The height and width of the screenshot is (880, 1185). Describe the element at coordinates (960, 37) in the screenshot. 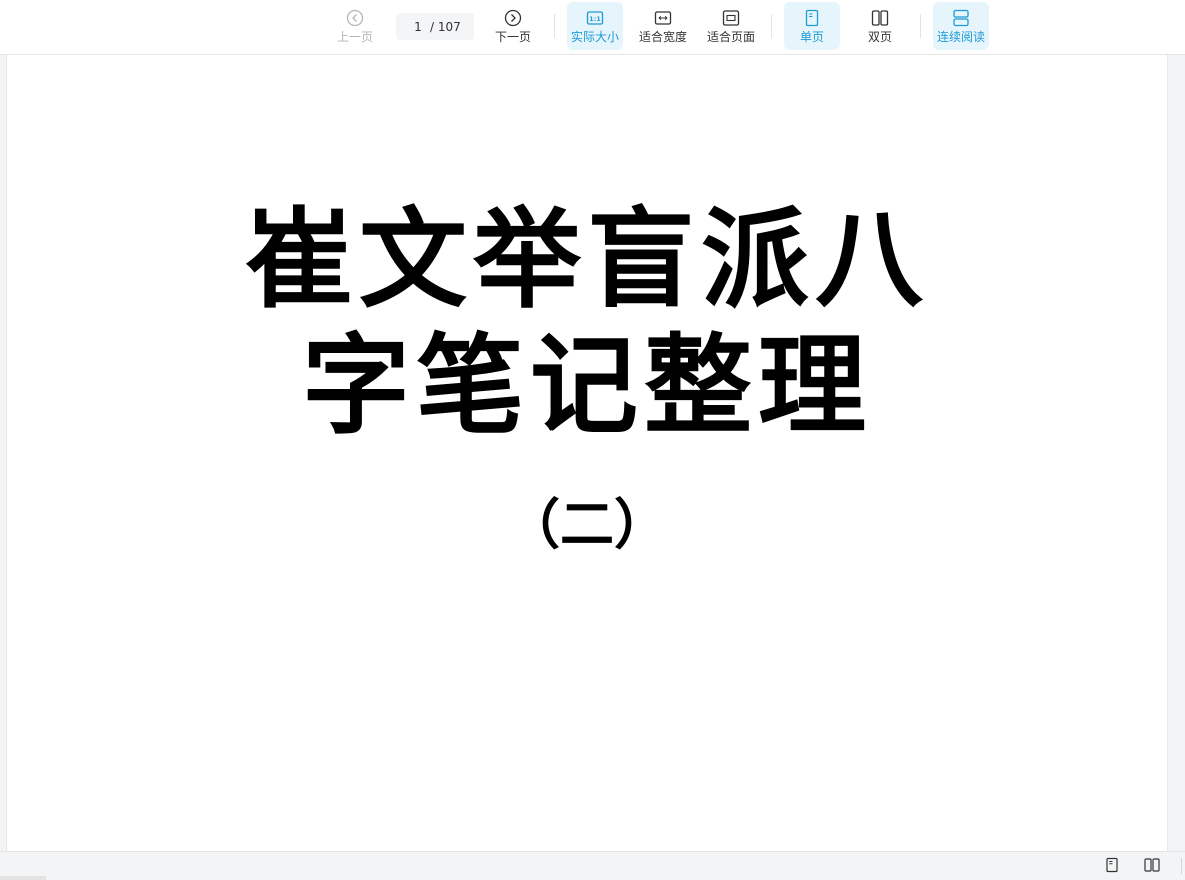

I see `continuous-reading-label: 连续阅读` at that location.